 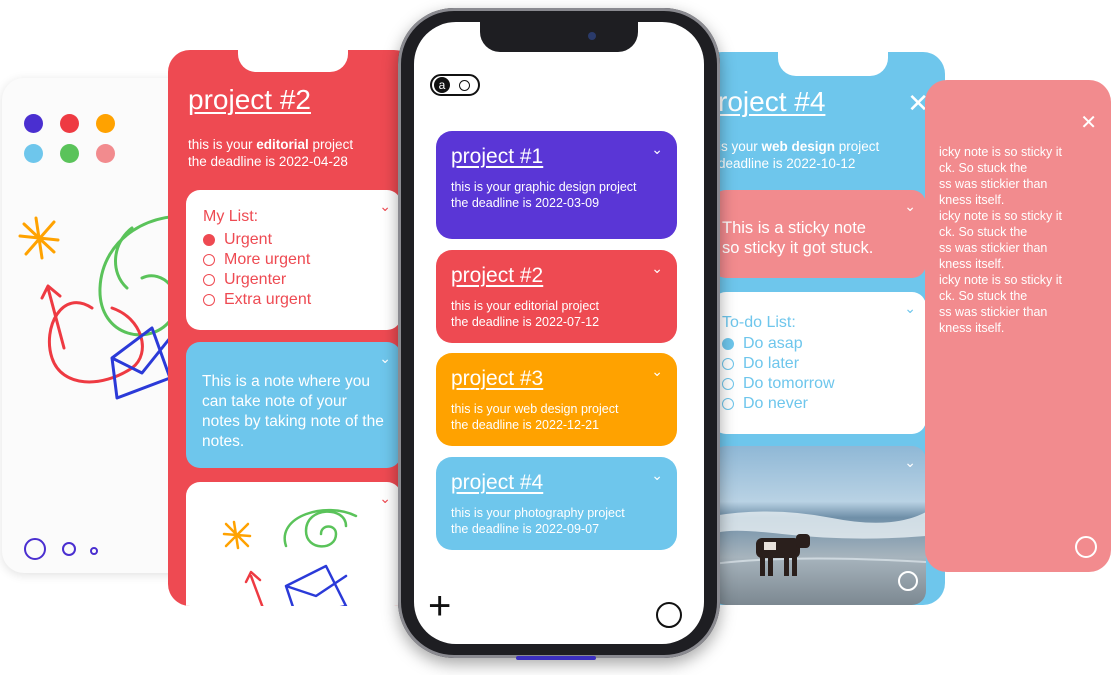 I want to click on todo-item: Do tomorrow, so click(x=778, y=384).